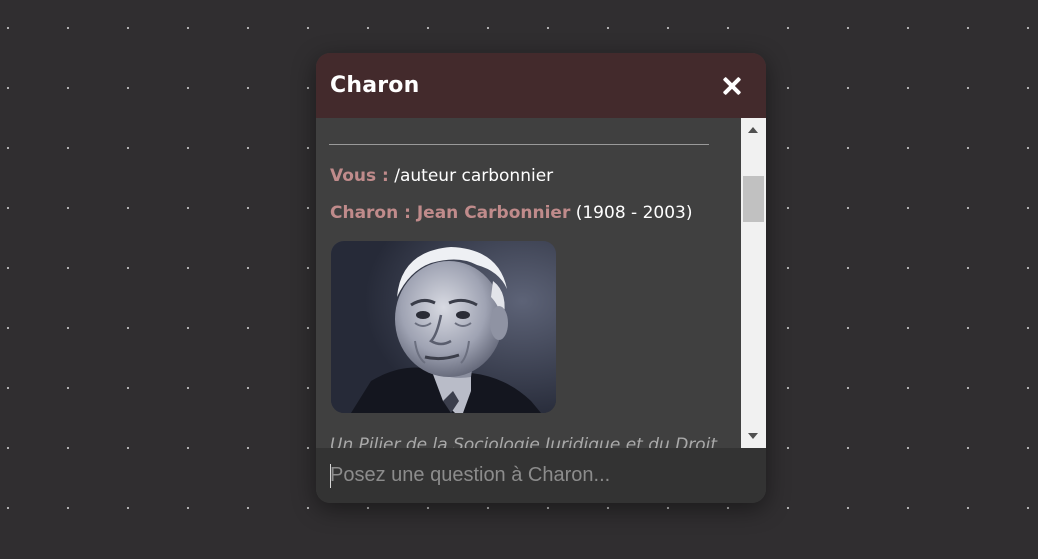  Describe the element at coordinates (634, 213) in the screenshot. I see `bot-message-text: (1908 - 2003)` at that location.